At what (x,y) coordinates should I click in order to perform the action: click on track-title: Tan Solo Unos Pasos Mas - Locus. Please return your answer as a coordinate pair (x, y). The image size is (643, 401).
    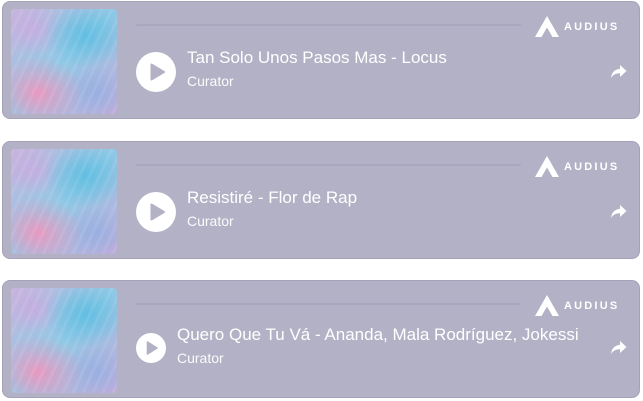
    Looking at the image, I should click on (392, 58).